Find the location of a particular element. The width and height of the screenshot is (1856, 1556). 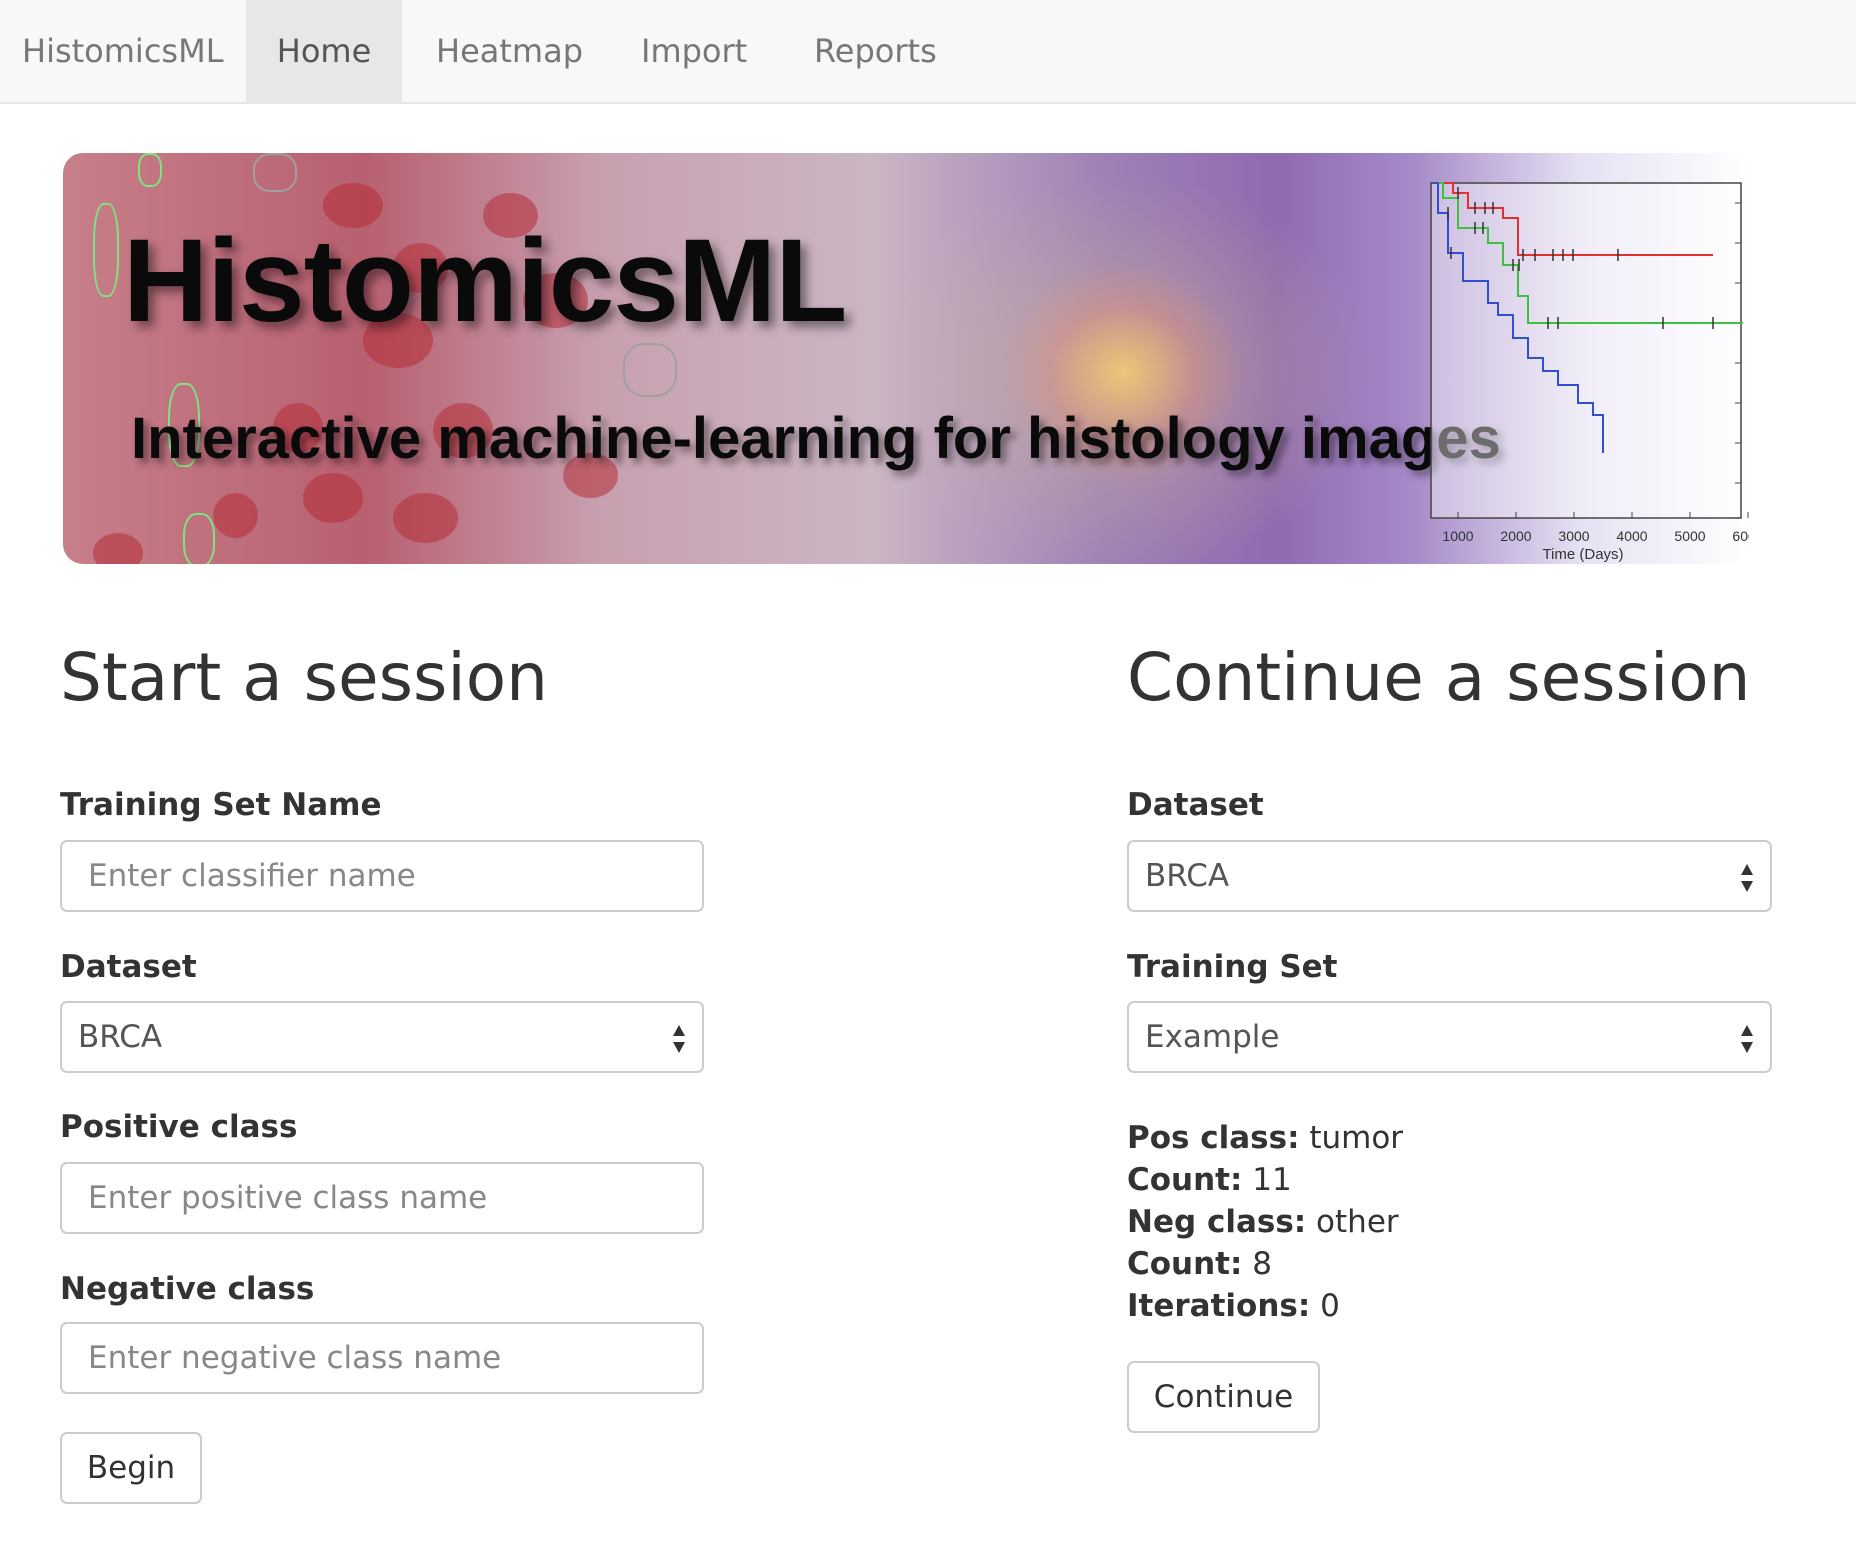

neg-count-value: 8 is located at coordinates (1262, 1264).